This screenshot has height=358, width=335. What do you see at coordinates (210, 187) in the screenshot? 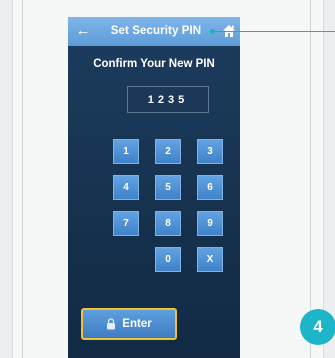
I see `keypad-key-6: 6` at bounding box center [210, 187].